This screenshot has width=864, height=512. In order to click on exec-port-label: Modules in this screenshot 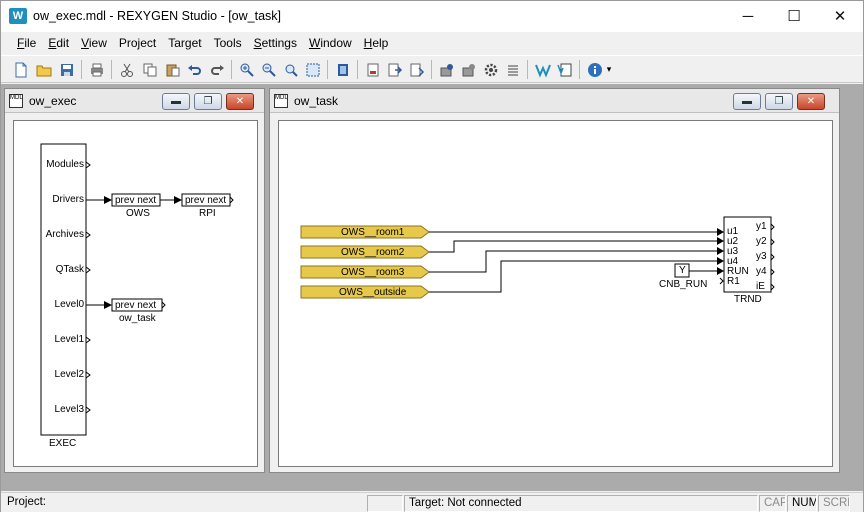, I will do `click(65, 164)`.